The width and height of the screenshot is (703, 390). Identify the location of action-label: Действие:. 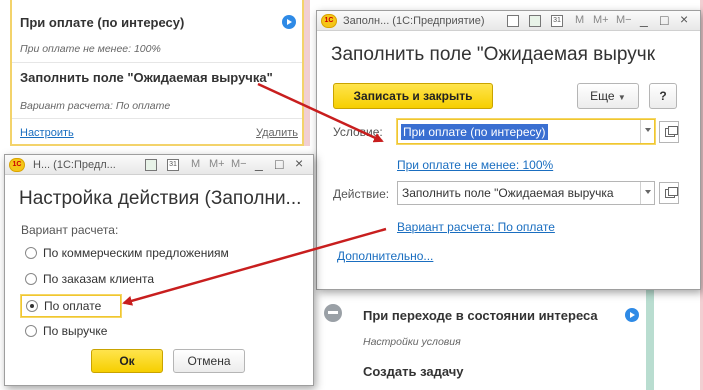
(361, 194).